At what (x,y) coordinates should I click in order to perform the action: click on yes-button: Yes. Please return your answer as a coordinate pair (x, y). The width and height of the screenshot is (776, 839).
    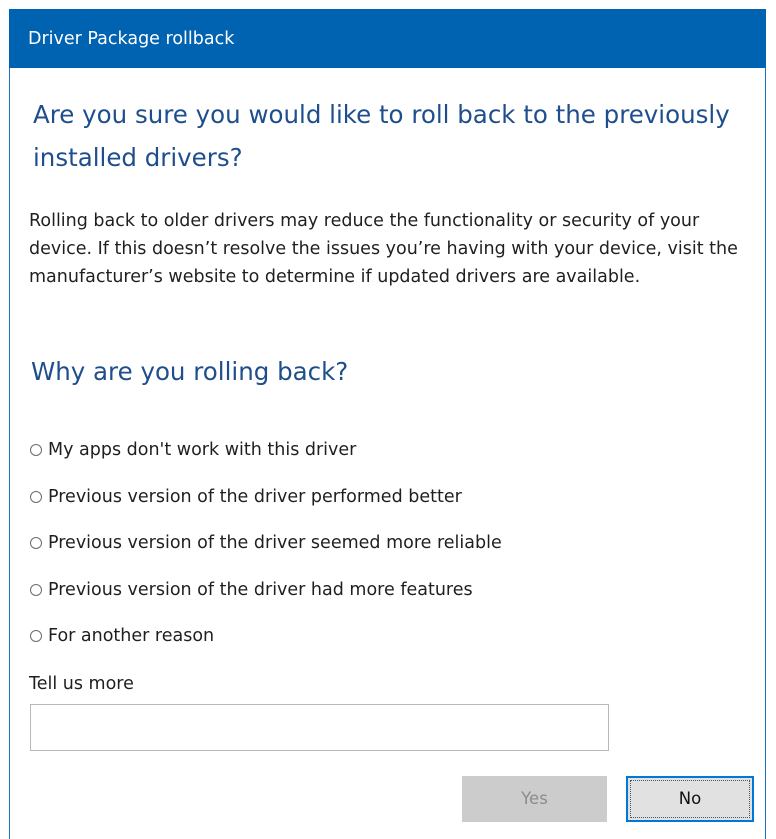
    Looking at the image, I should click on (534, 799).